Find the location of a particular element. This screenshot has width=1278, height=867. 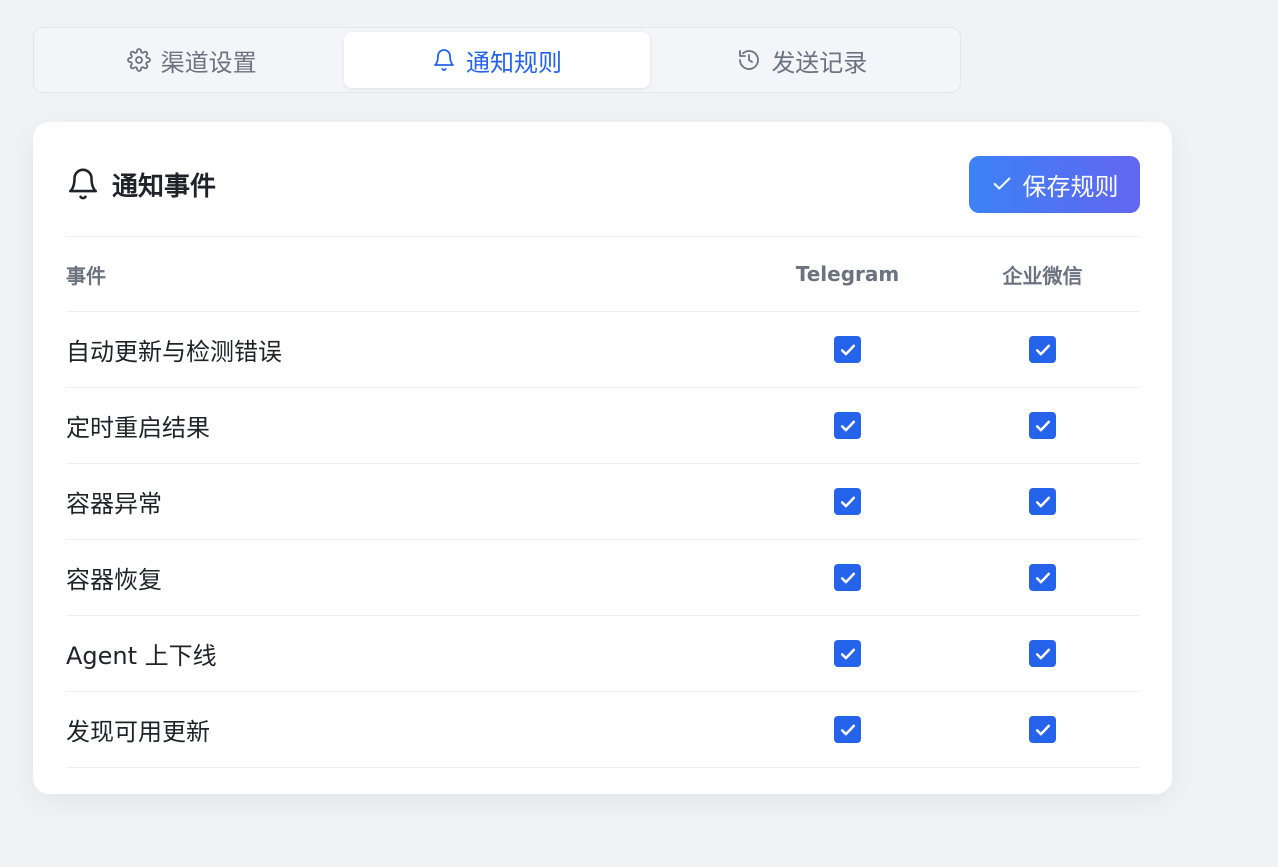

tab-channel-settings: 渠道设置 is located at coordinates (191, 60).